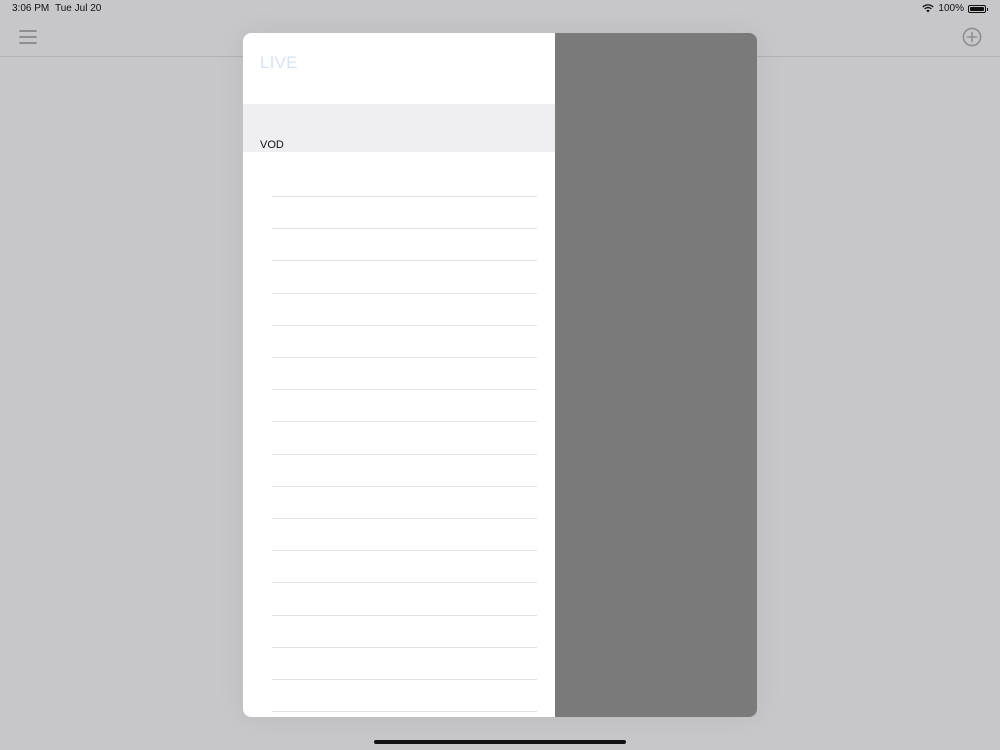  What do you see at coordinates (28, 37) in the screenshot?
I see `hamburger-menu-icon` at bounding box center [28, 37].